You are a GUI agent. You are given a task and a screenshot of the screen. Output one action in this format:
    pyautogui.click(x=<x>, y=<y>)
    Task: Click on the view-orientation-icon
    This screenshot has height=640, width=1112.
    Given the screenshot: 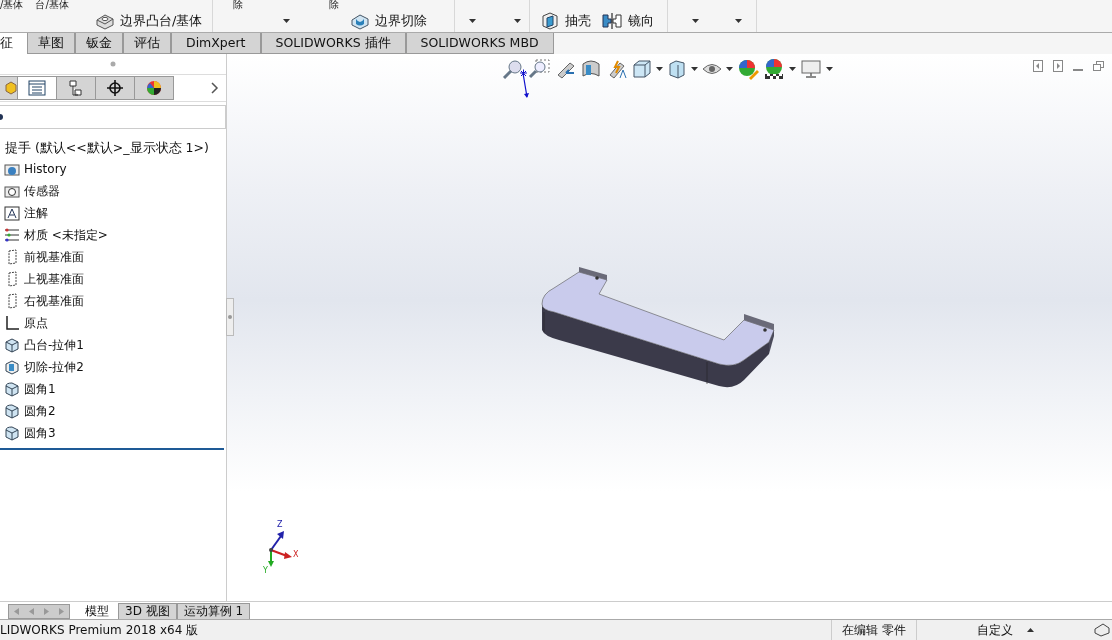 What is the action you would take?
    pyautogui.click(x=642, y=69)
    